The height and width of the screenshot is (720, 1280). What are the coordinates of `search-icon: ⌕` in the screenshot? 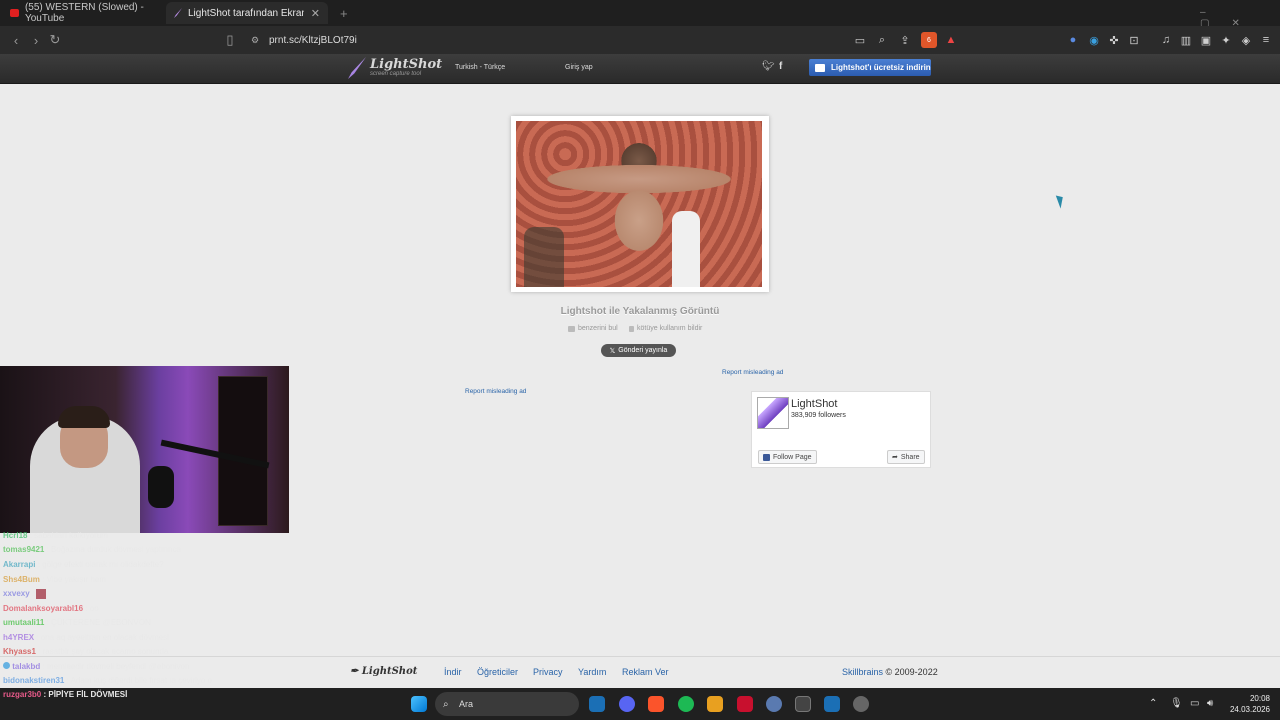 It's located at (446, 704).